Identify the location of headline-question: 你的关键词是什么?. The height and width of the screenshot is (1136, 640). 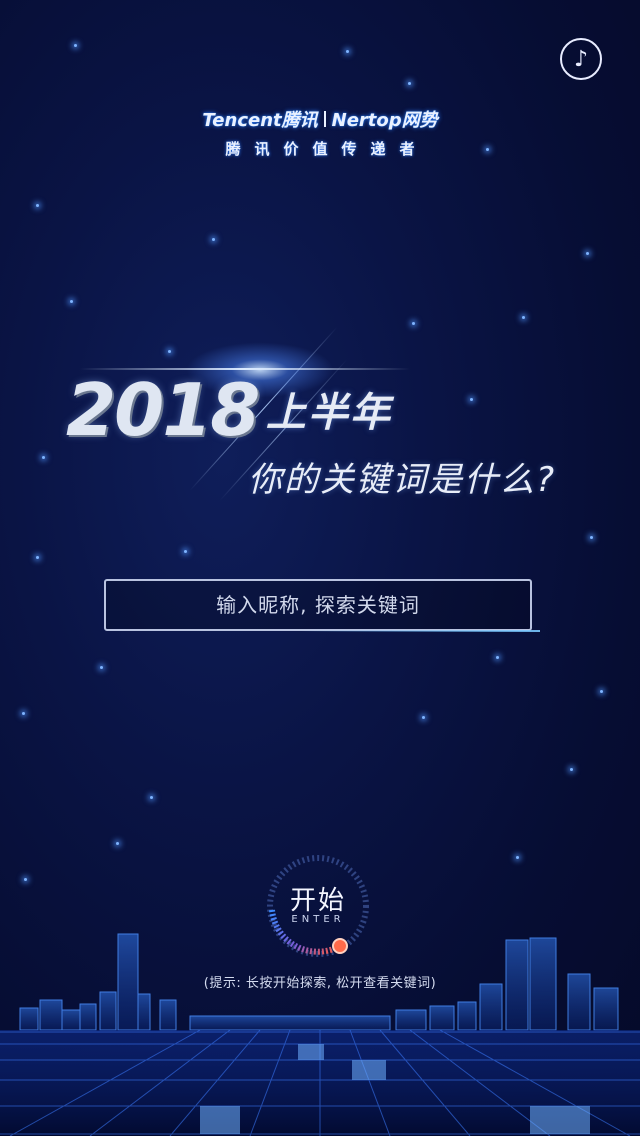
(402, 480).